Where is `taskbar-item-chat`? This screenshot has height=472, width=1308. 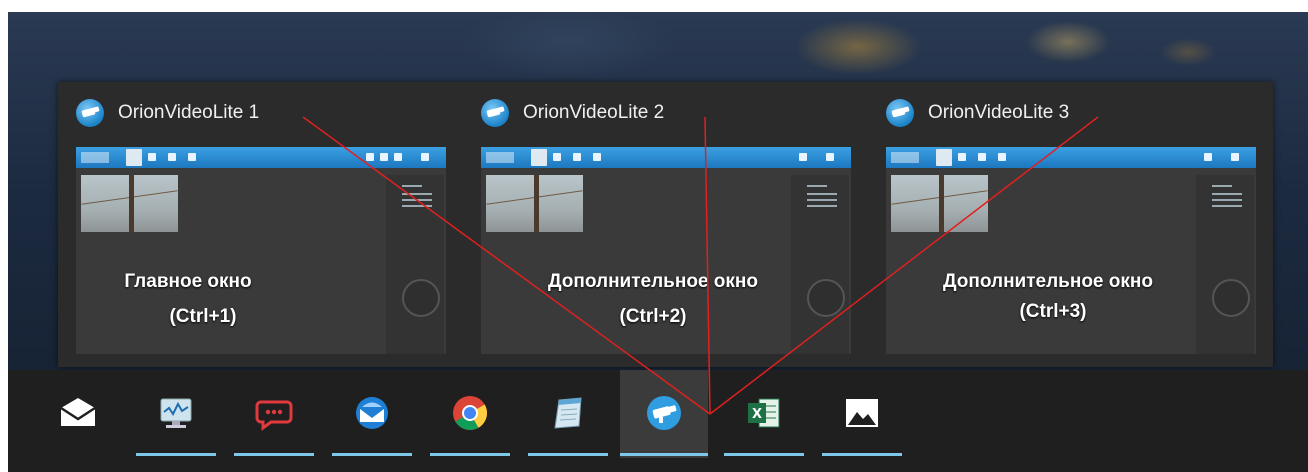
taskbar-item-chat is located at coordinates (274, 414).